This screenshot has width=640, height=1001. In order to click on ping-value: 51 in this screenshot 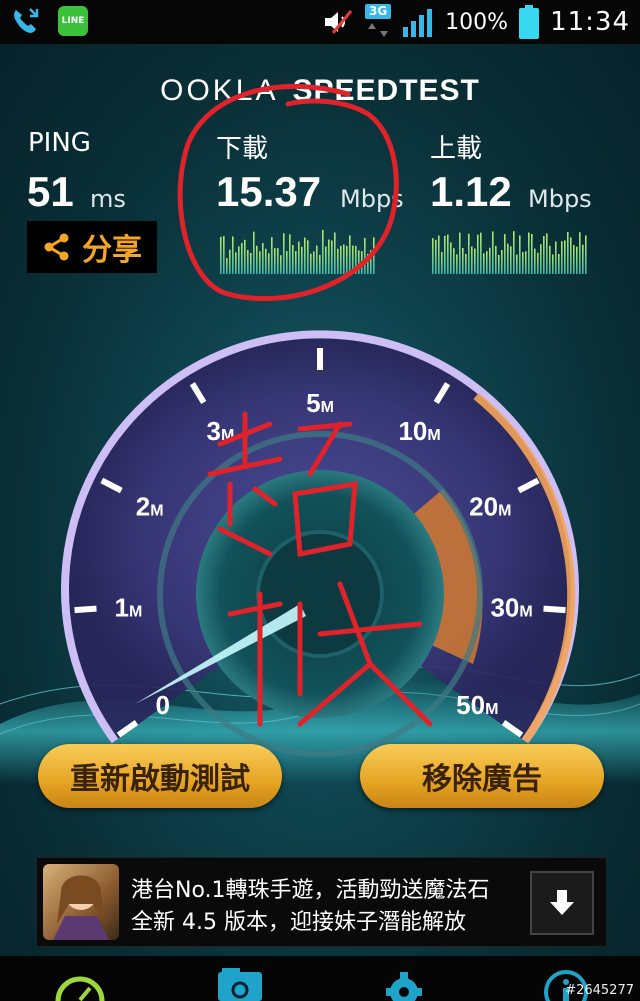, I will do `click(50, 191)`.